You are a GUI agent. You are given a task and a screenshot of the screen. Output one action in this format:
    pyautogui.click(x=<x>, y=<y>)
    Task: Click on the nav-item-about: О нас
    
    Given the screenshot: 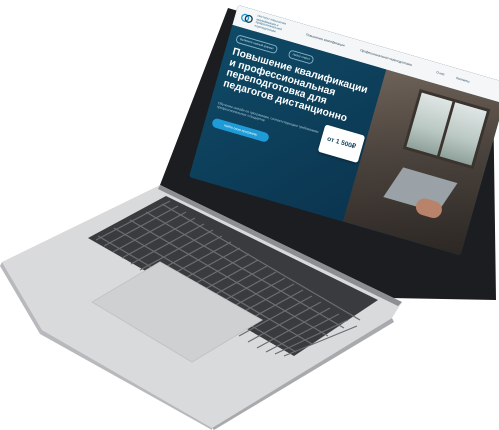 What is the action you would take?
    pyautogui.click(x=440, y=73)
    